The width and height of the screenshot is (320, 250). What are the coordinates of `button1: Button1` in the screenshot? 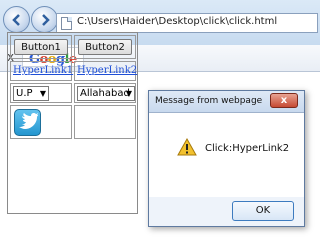 It's located at (41, 47).